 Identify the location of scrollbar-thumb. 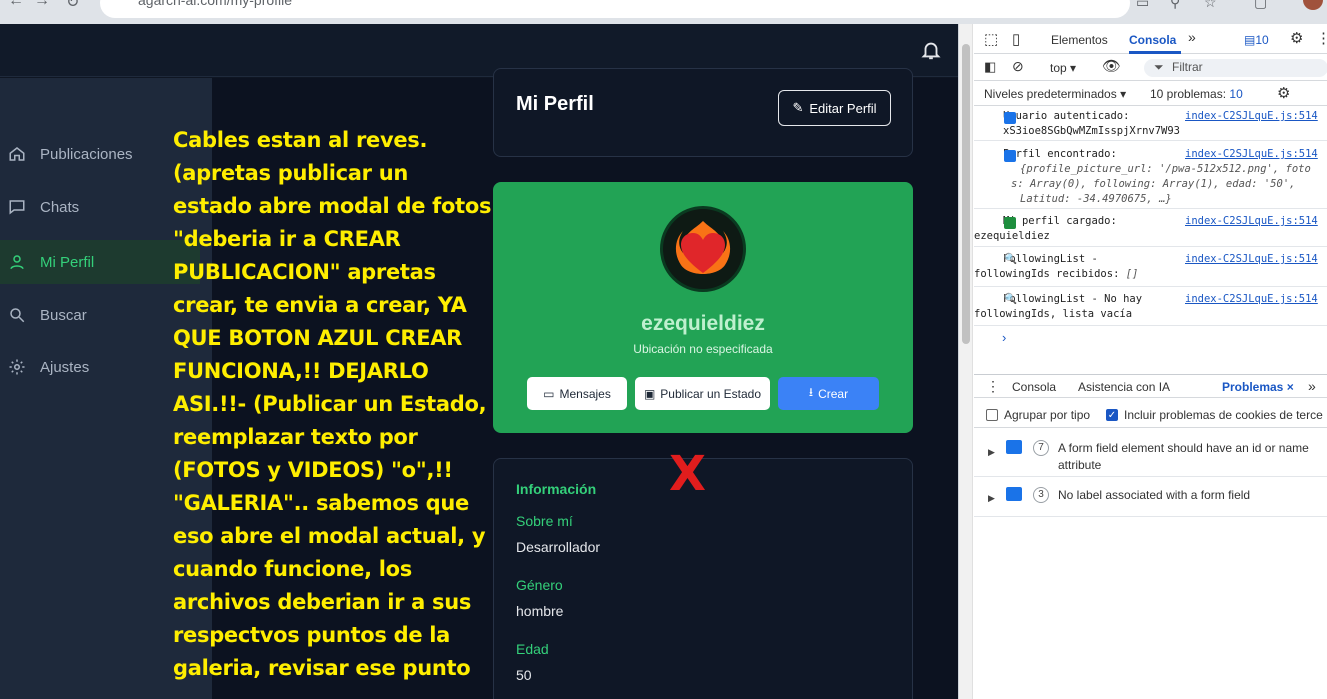
(966, 194).